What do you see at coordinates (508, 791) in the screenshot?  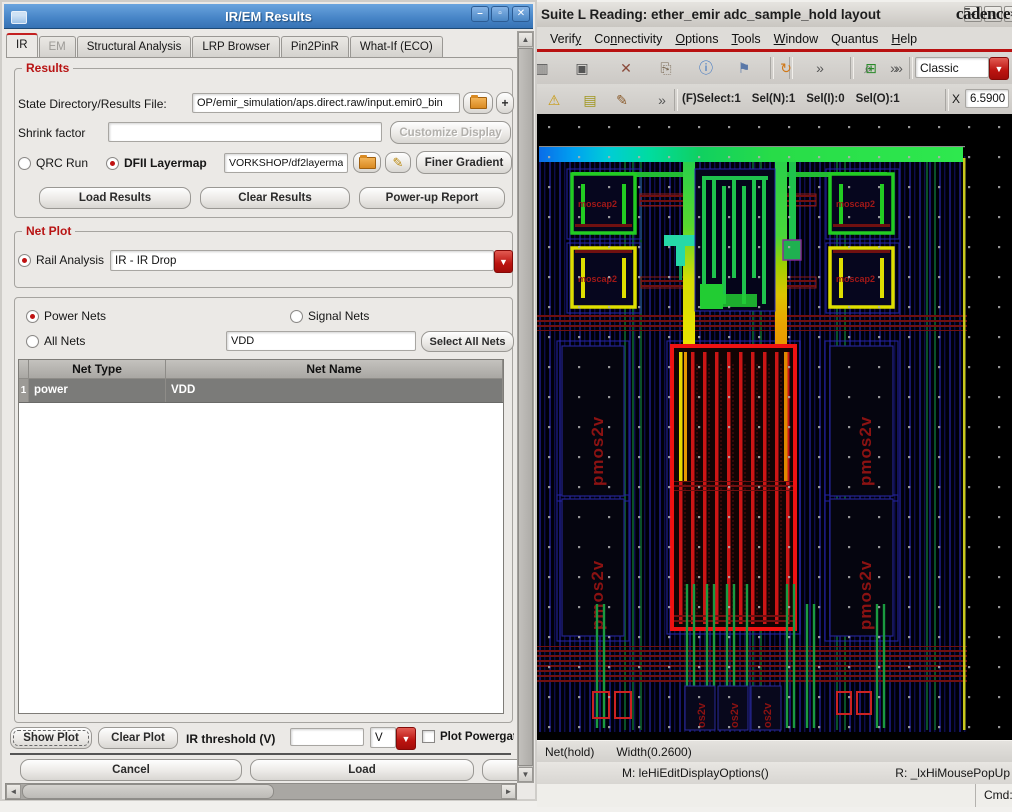 I see `scroll-right-button: ►` at bounding box center [508, 791].